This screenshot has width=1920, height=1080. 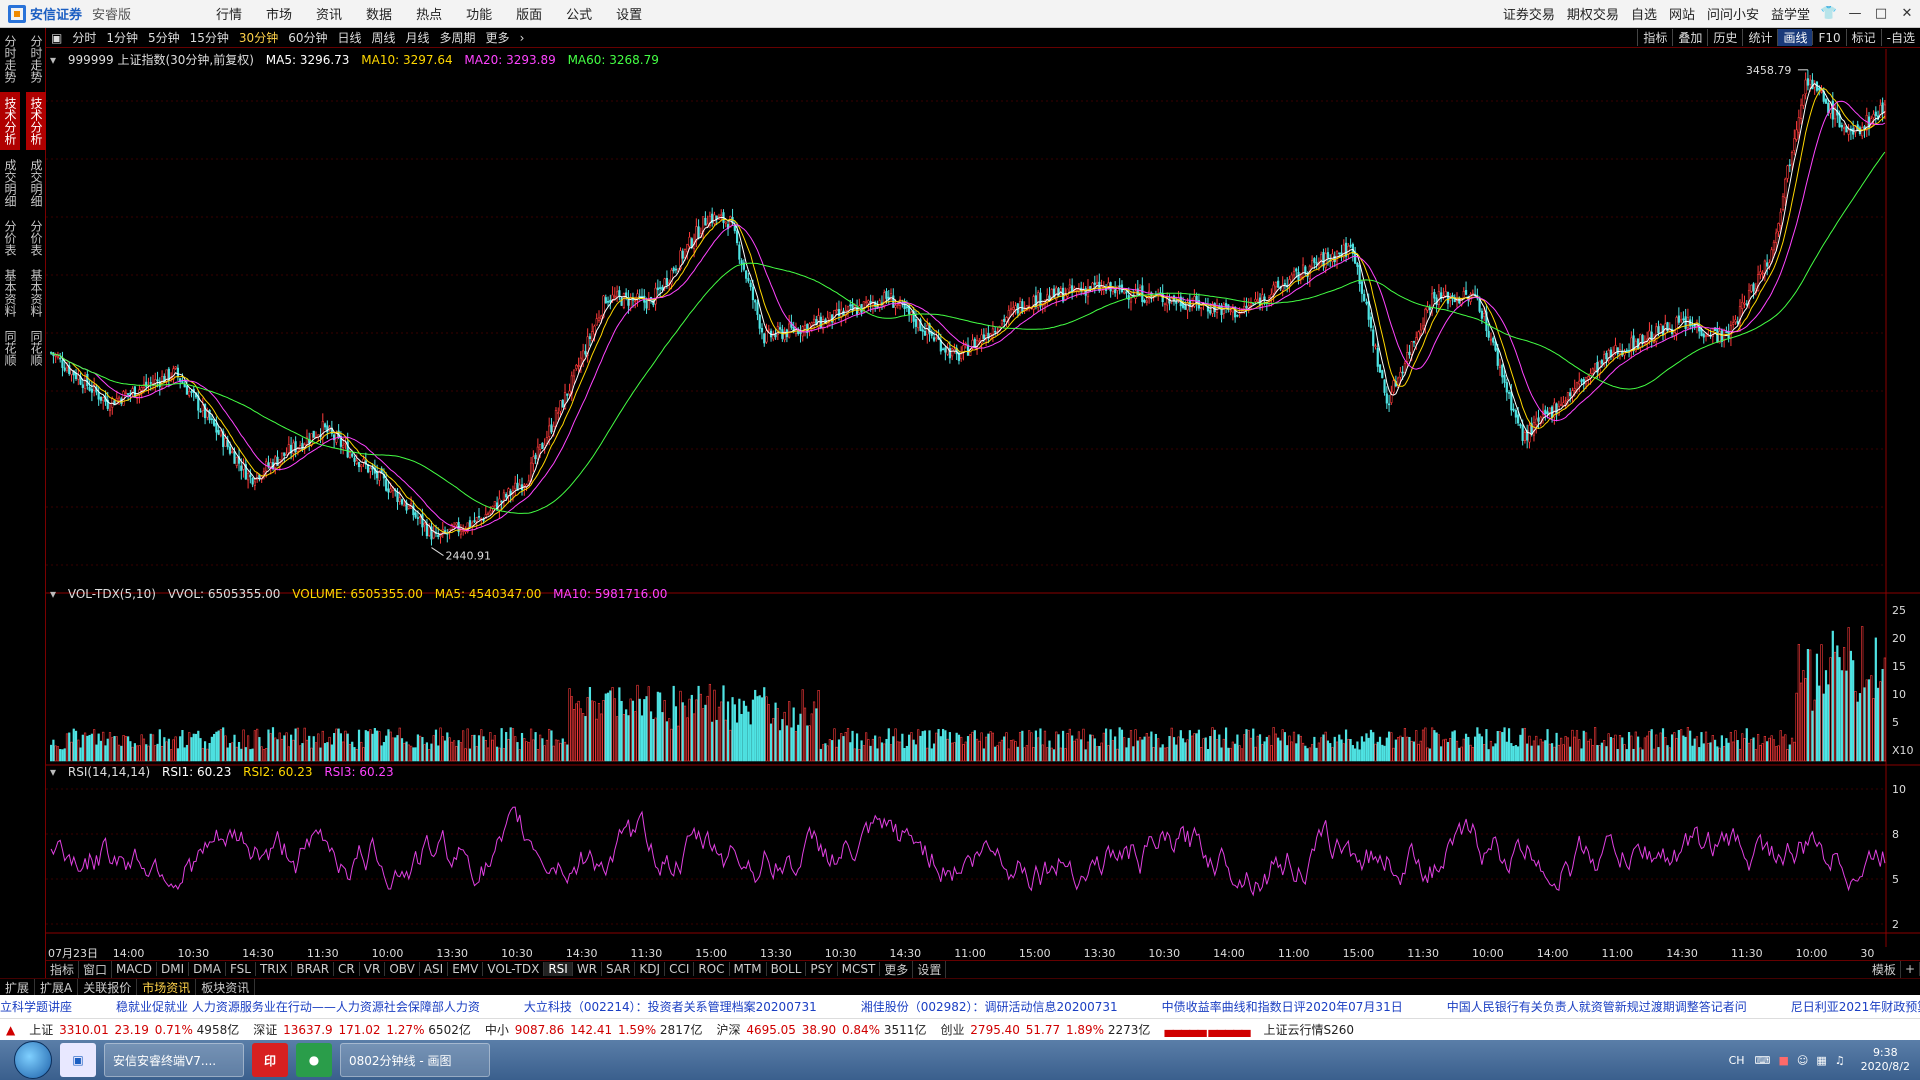 What do you see at coordinates (36, 348) in the screenshot?
I see `inner-tab-ths: 同花顺` at bounding box center [36, 348].